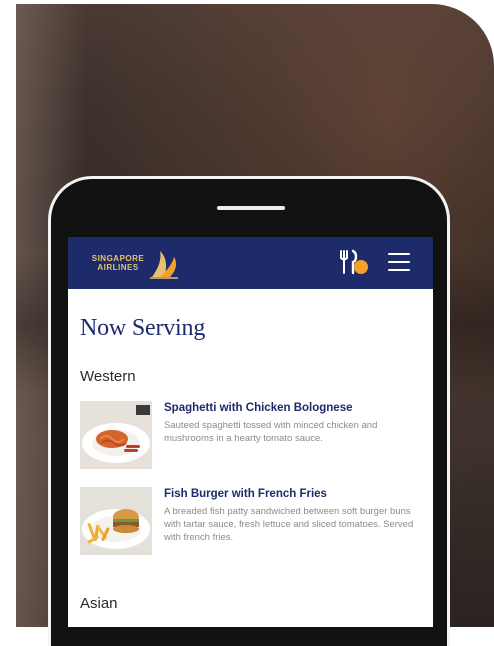 This screenshot has height=646, width=494. What do you see at coordinates (164, 265) in the screenshot?
I see `singapore-airlines-bird-icon` at bounding box center [164, 265].